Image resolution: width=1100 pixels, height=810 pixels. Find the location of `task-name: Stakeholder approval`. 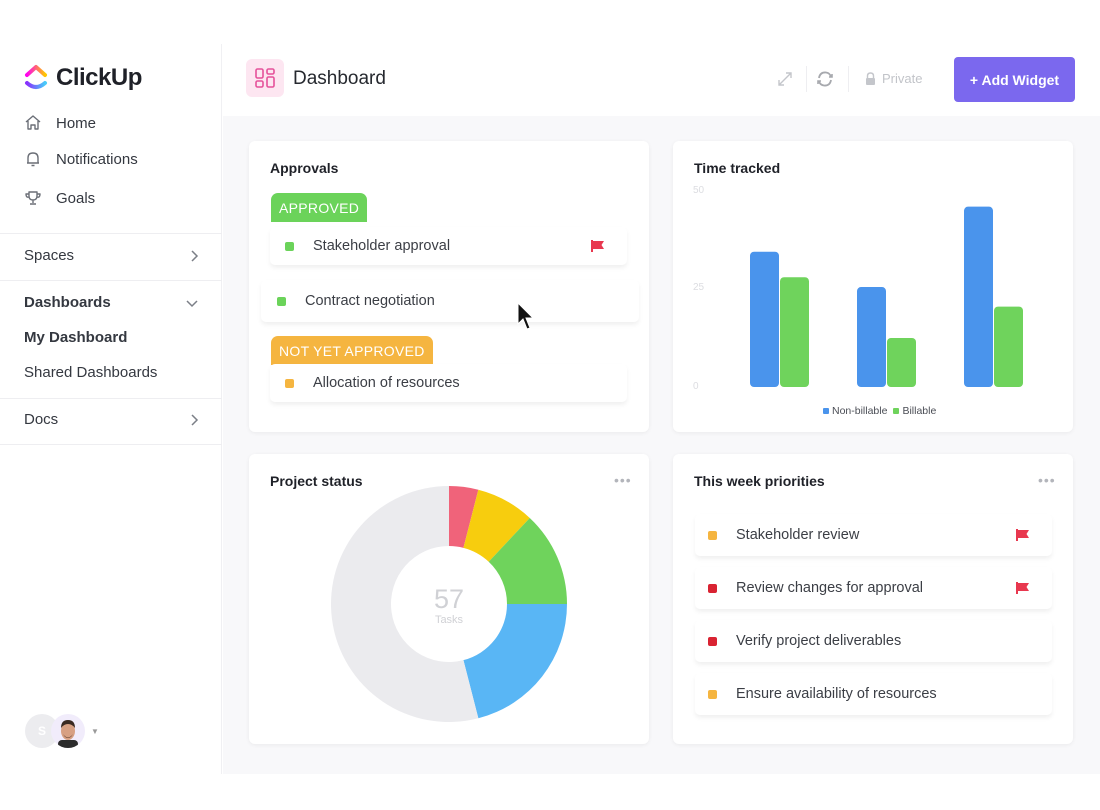

task-name: Stakeholder approval is located at coordinates (382, 246).